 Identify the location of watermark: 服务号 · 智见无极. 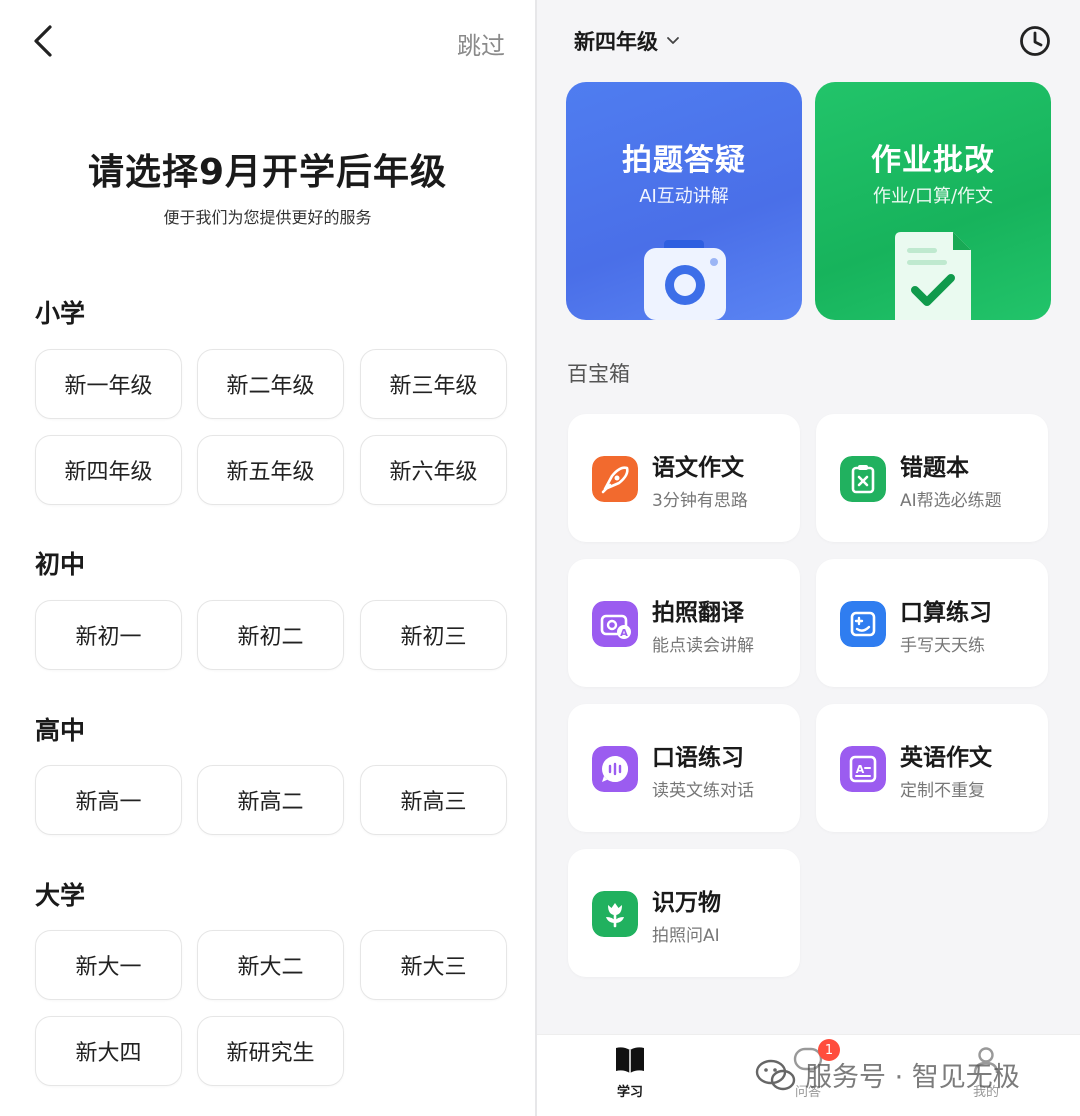
(887, 1074).